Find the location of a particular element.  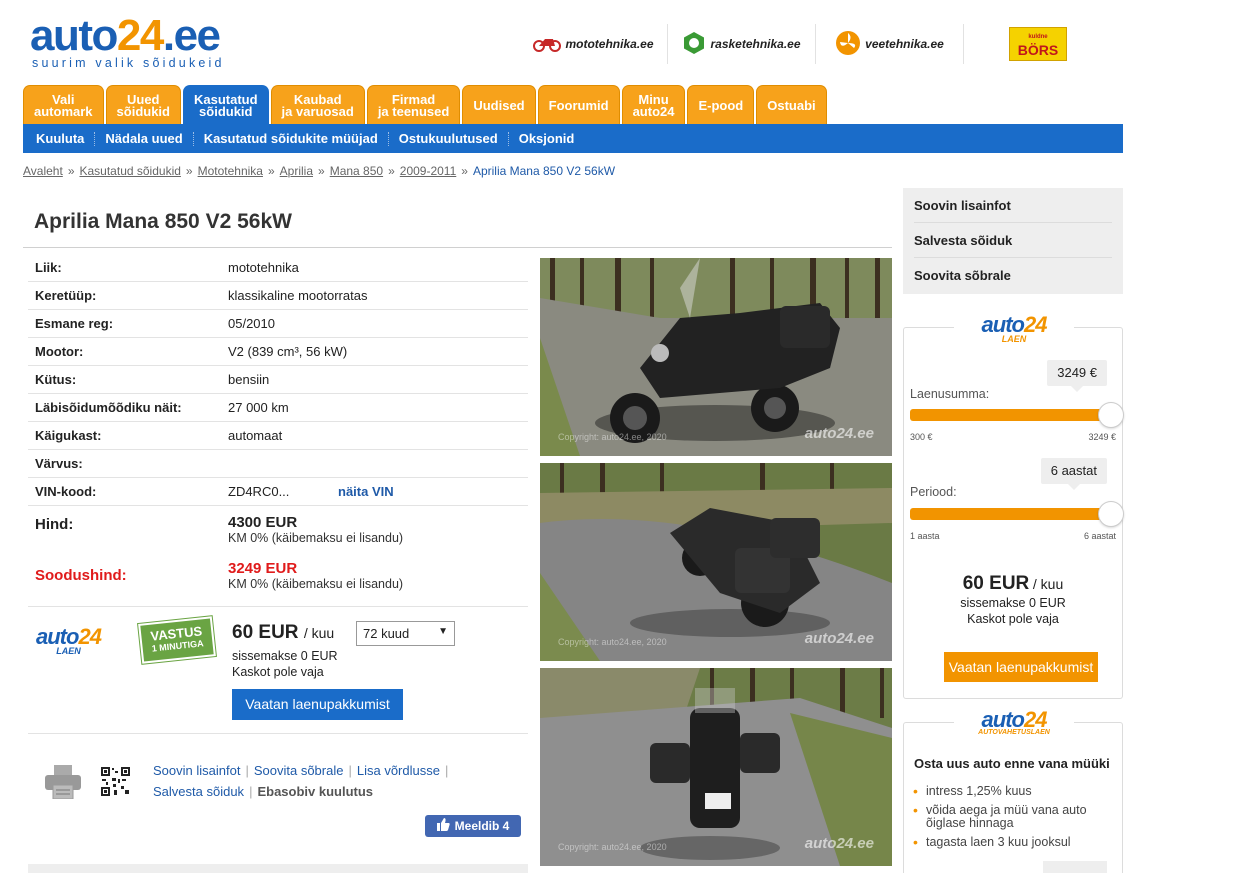

spec-value: 27 000 km is located at coordinates (258, 407).